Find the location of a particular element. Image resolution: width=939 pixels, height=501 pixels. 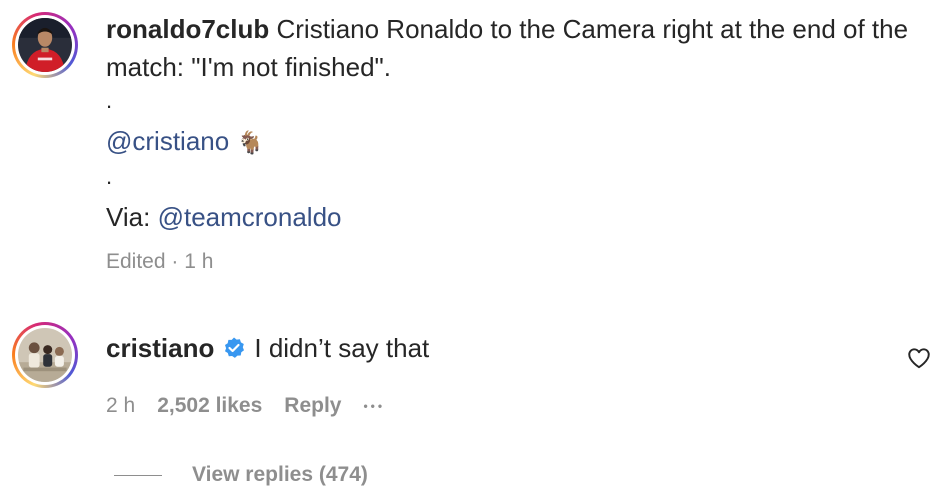

comment-actions: 2 h 2,502 likes Reply ••• is located at coordinates (256, 406).